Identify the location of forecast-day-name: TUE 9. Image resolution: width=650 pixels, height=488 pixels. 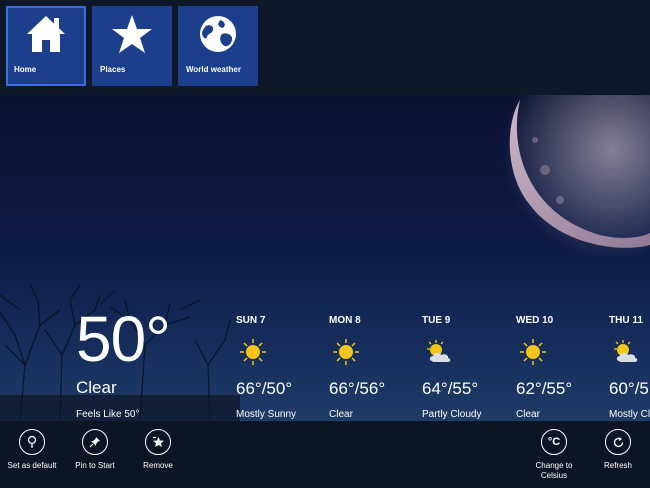
(436, 320).